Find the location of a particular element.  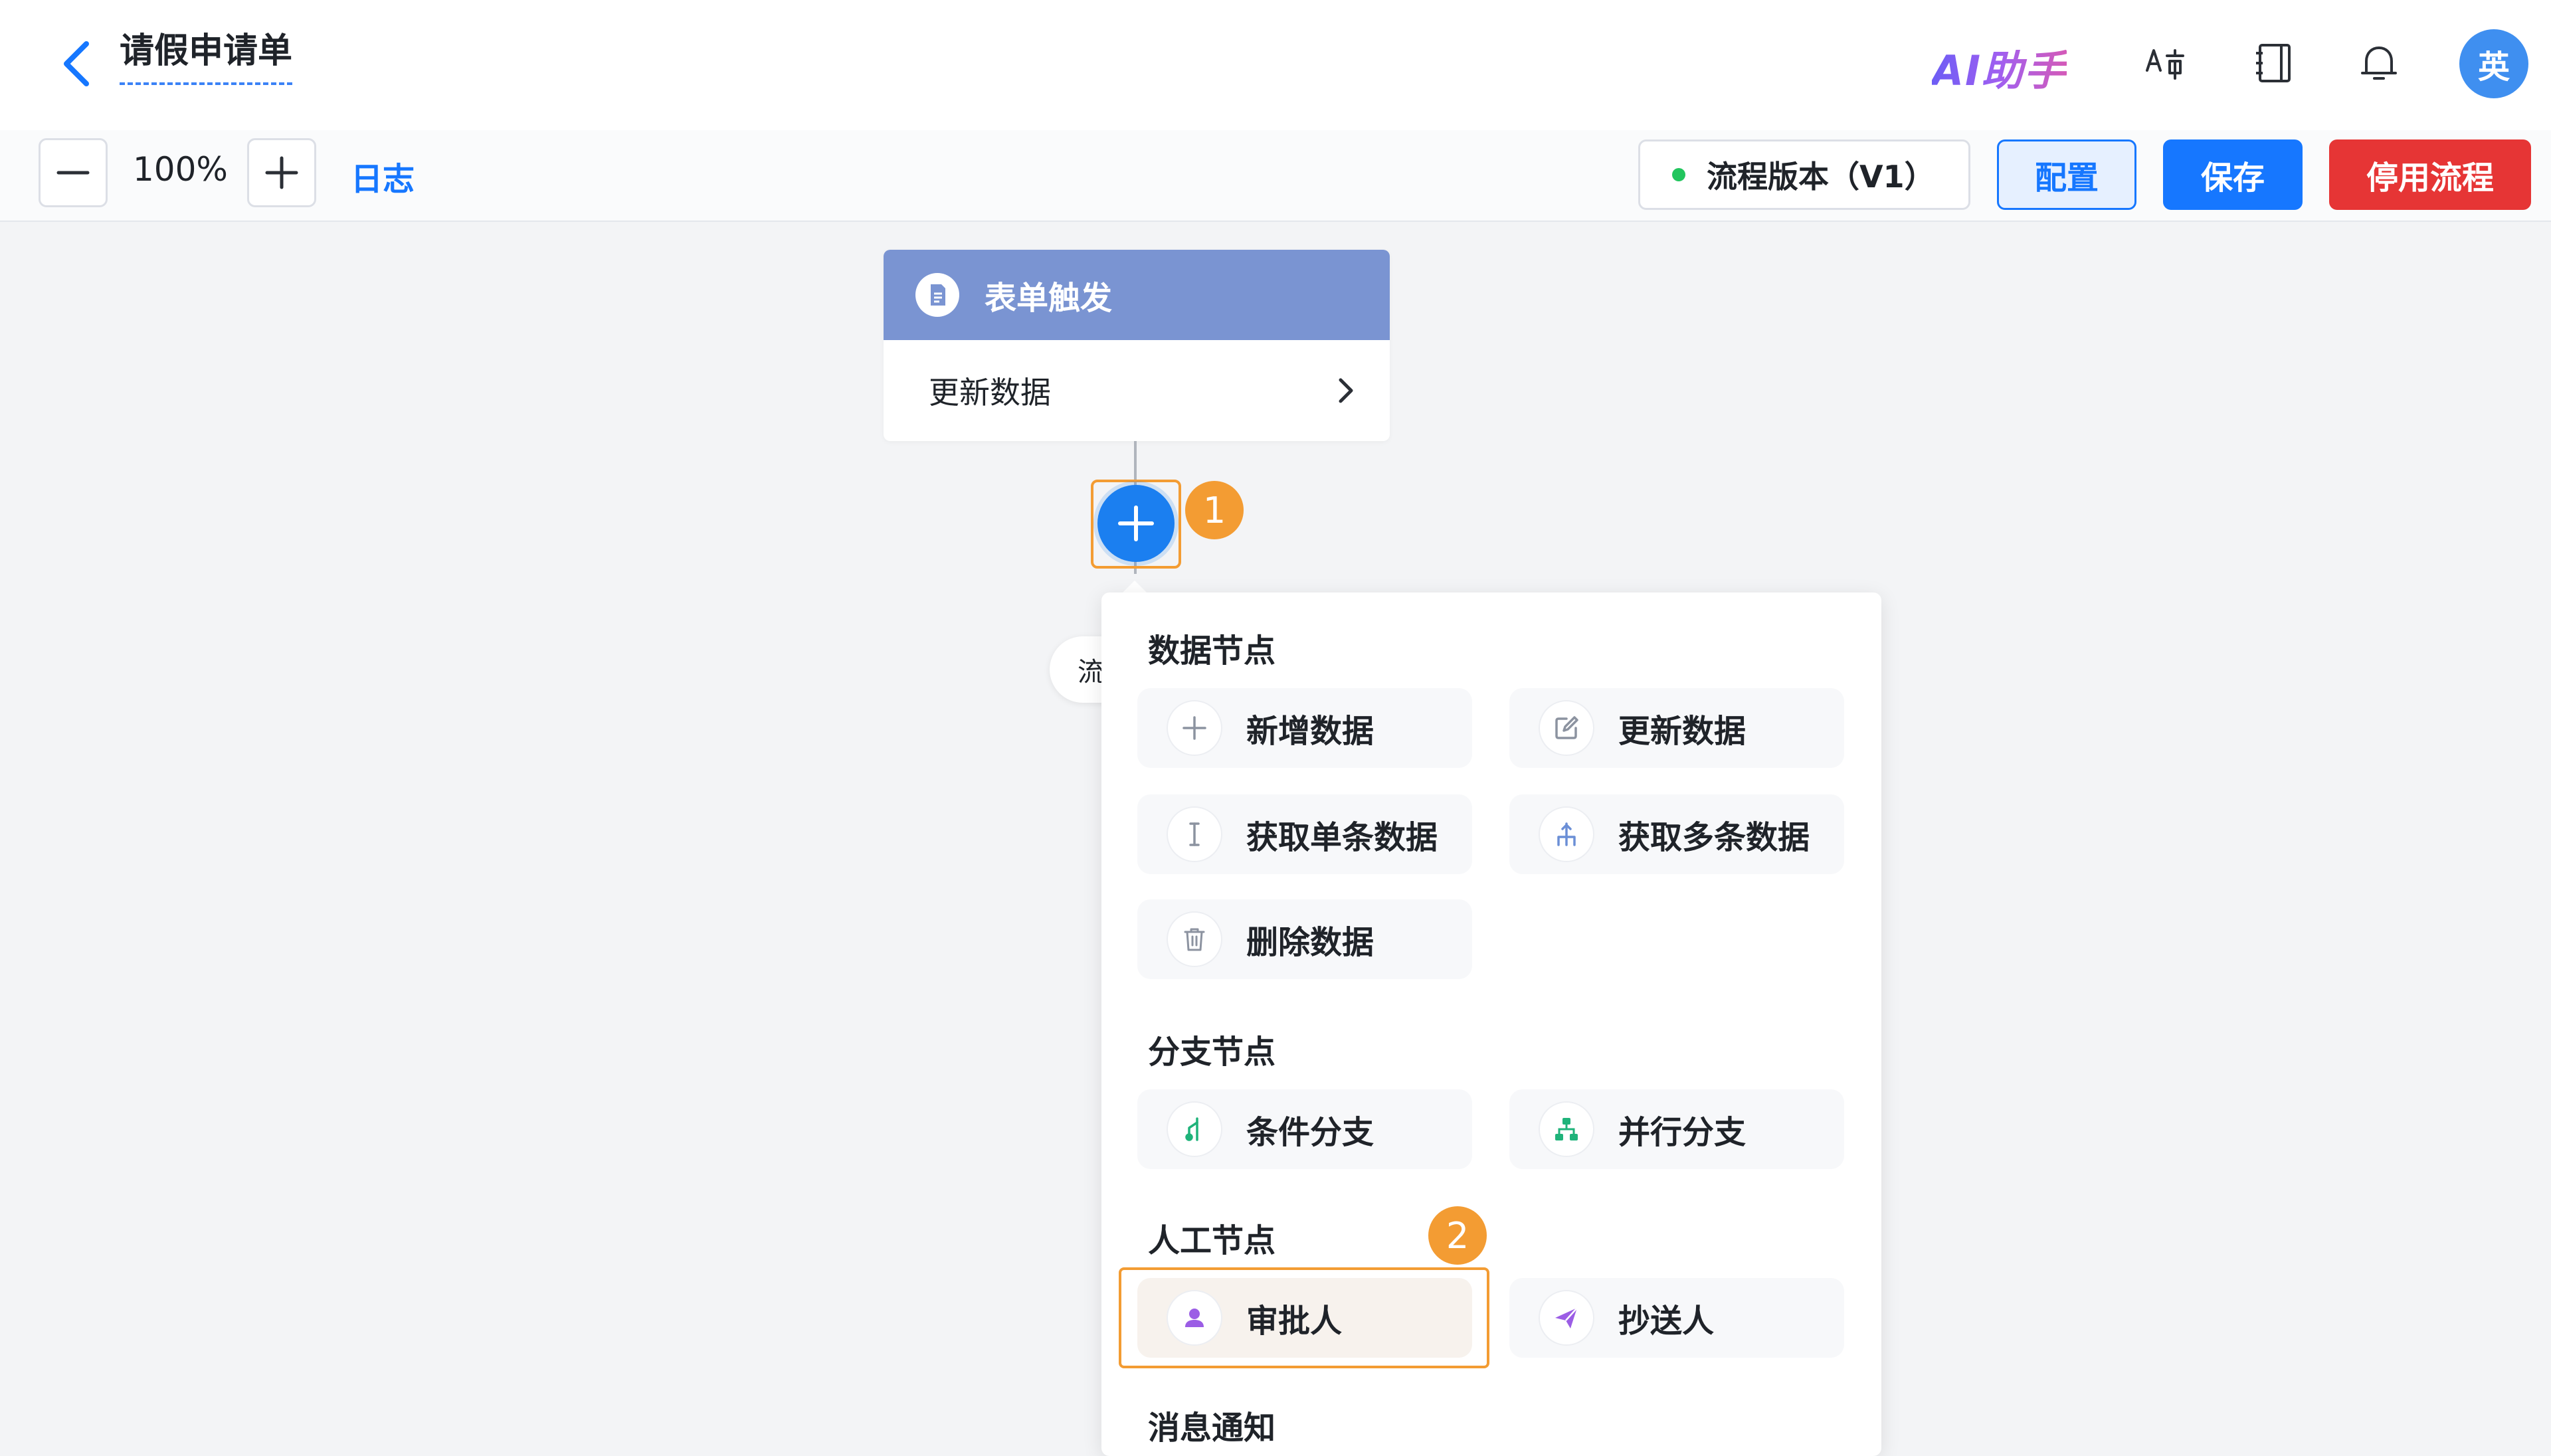

version-selector: 流程版本（V1） is located at coordinates (1804, 174).